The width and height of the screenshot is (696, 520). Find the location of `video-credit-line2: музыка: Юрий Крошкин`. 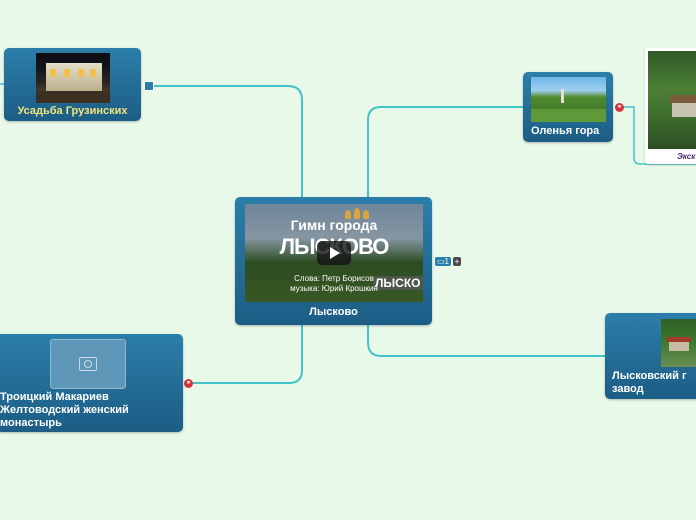

video-credit-line2: музыка: Юрий Крошкин is located at coordinates (334, 288).